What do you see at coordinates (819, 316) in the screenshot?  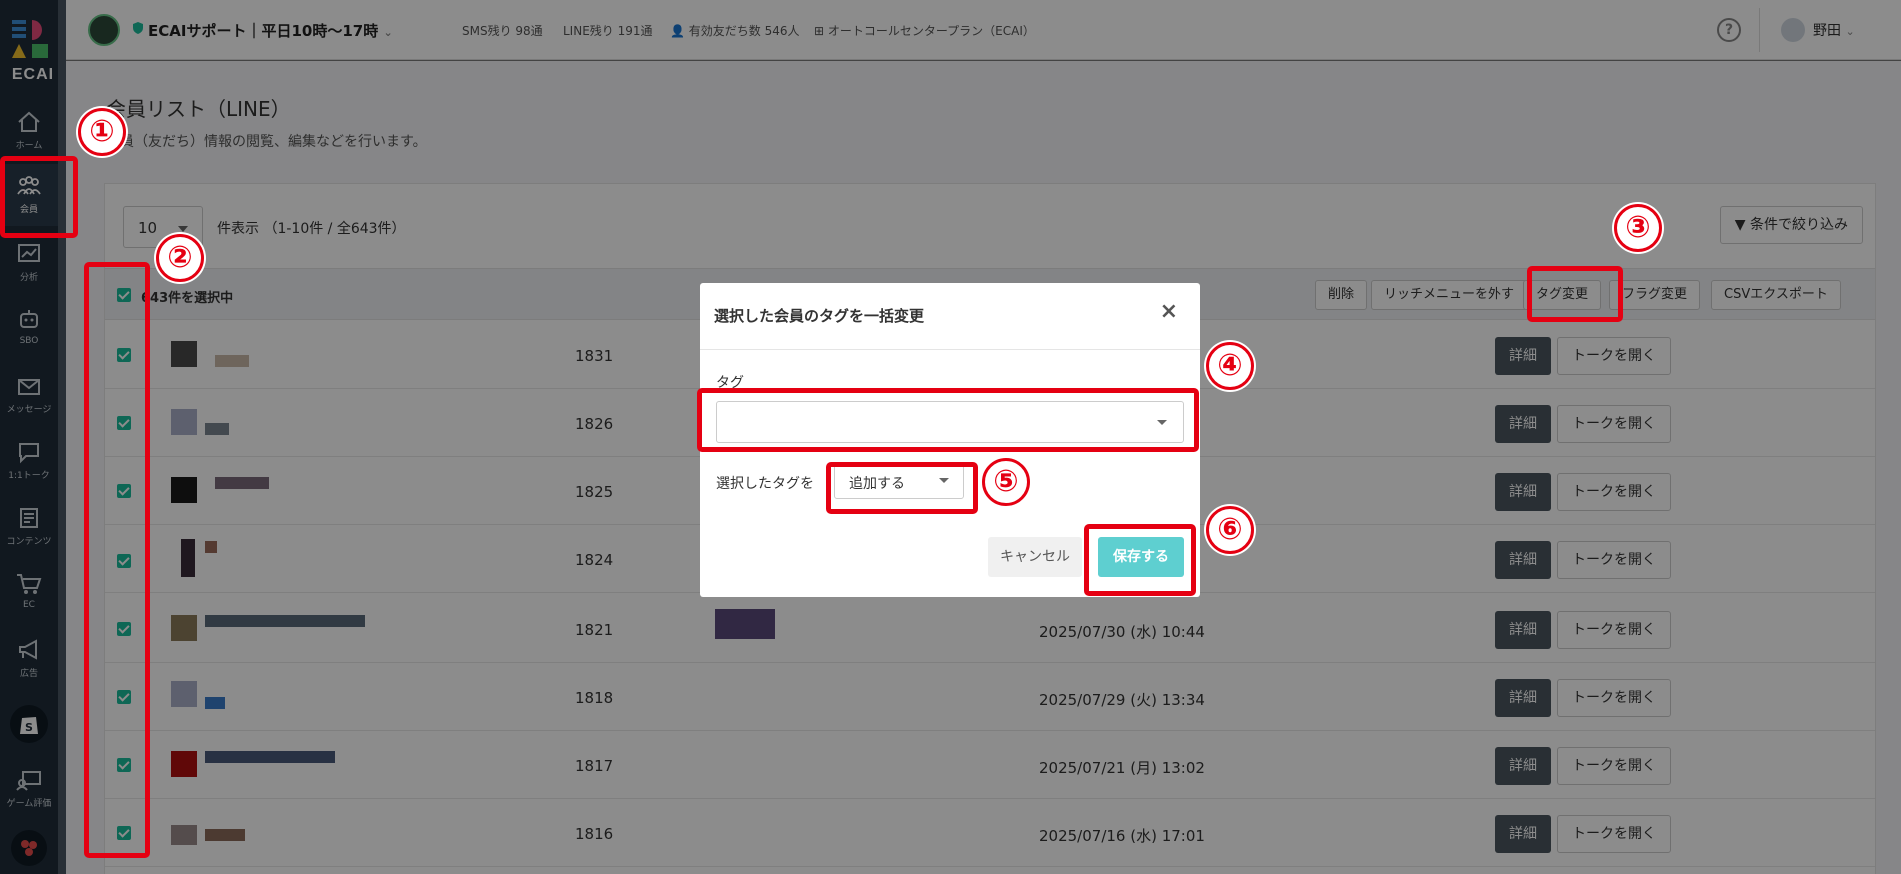 I see `modal-title: 選択した会員のタグを一括変更` at bounding box center [819, 316].